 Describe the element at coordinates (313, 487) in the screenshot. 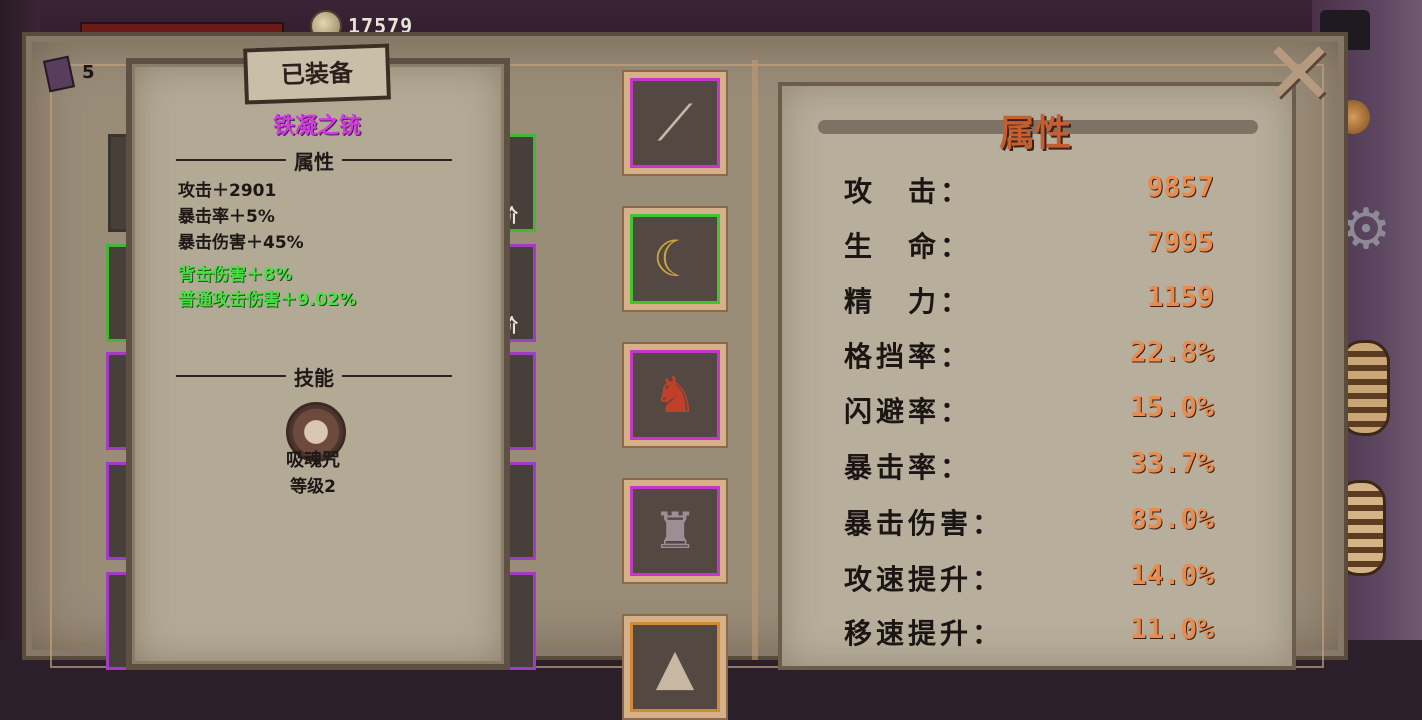

I see `skill-level: 等级2` at that location.